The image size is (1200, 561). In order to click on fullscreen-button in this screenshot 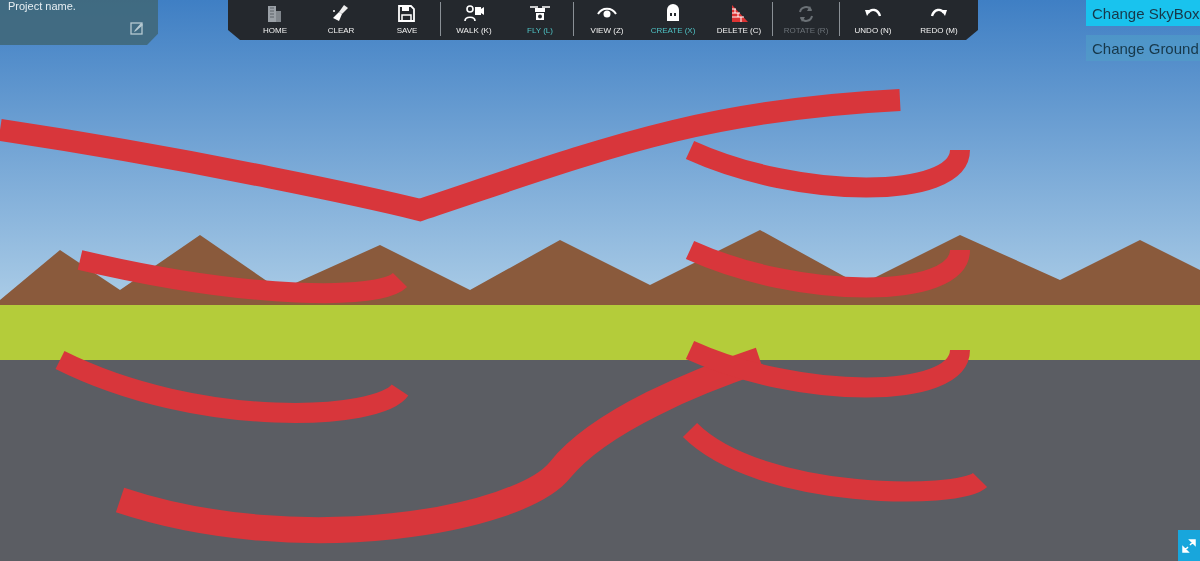, I will do `click(1189, 545)`.